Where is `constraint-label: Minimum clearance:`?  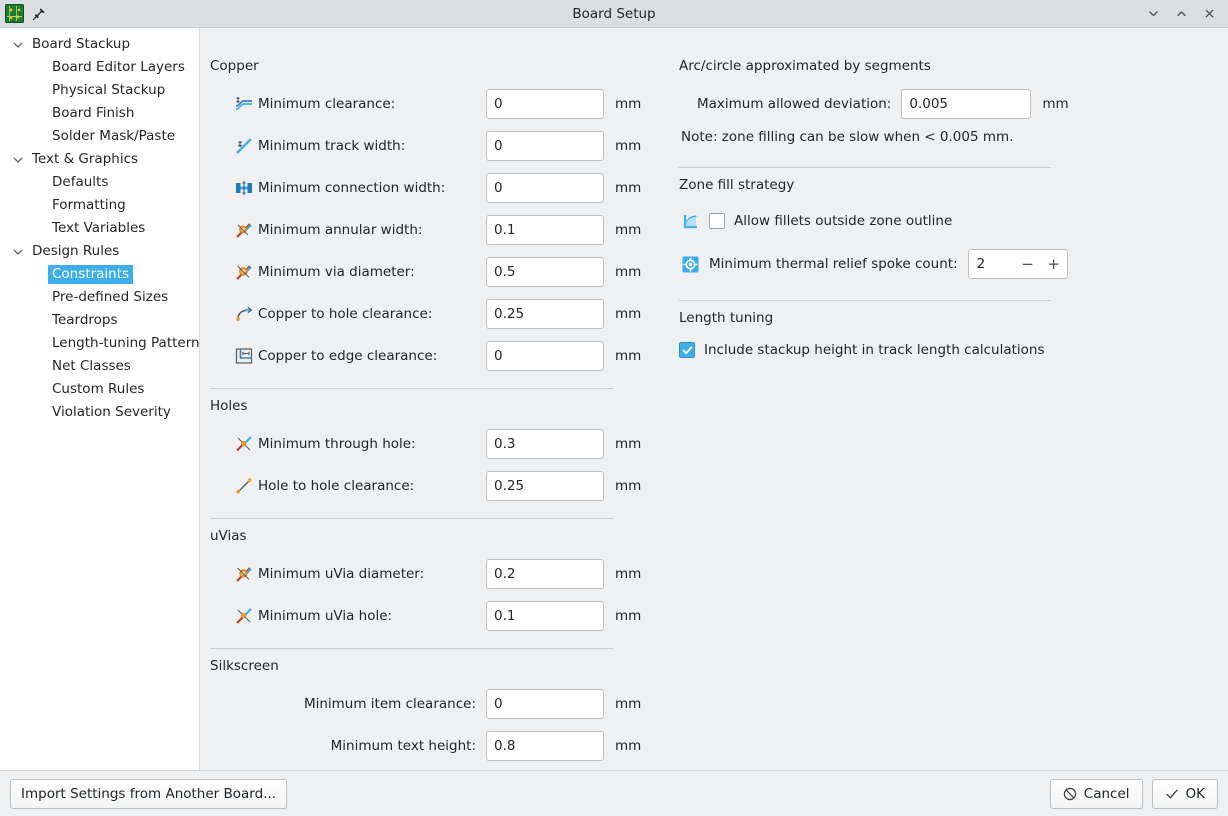
constraint-label: Minimum clearance: is located at coordinates (327, 104).